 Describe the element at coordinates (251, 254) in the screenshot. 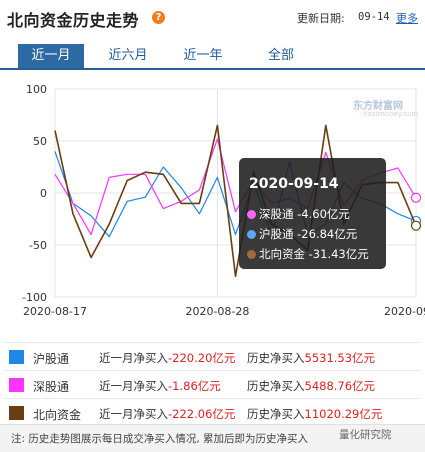

I see `tooltip-dot-north` at that location.